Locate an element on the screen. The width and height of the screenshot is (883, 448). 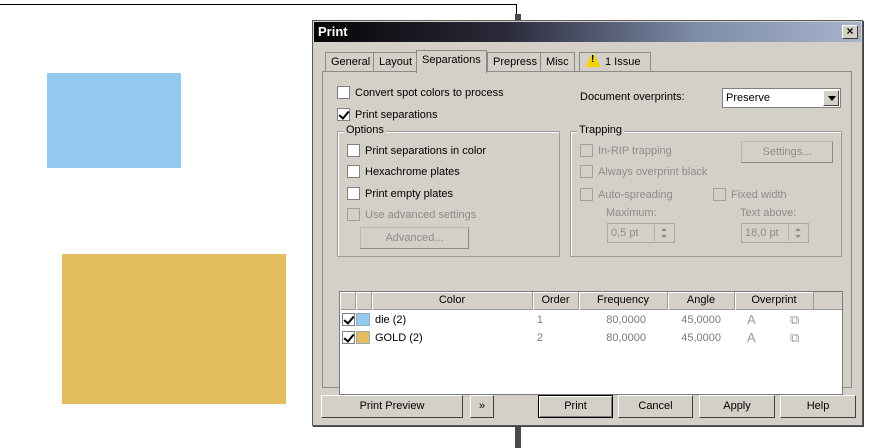
plate-order: 2 is located at coordinates (539, 338).